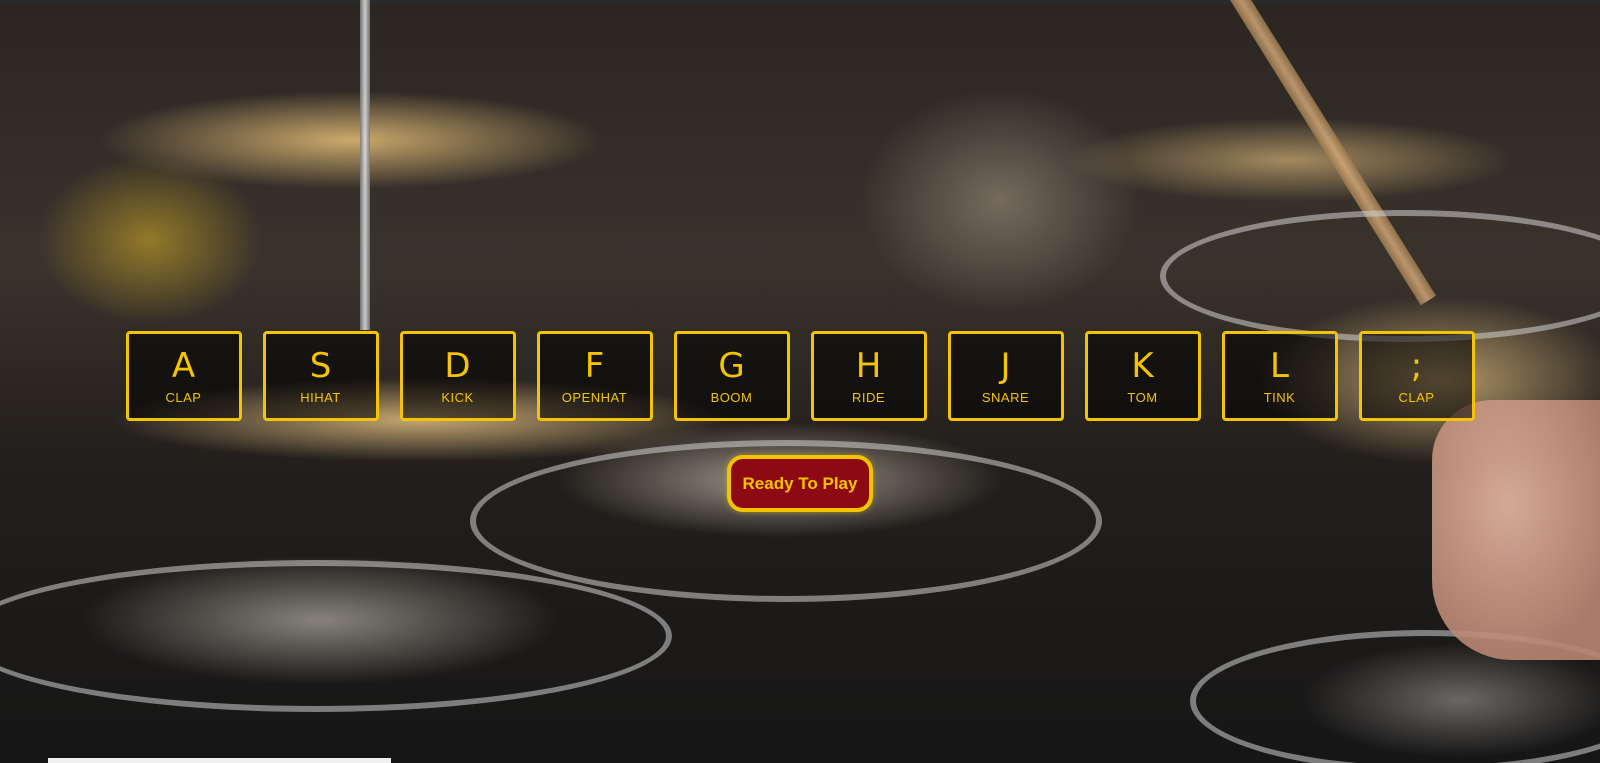 This screenshot has width=1600, height=763. I want to click on key-letter: S, so click(320, 366).